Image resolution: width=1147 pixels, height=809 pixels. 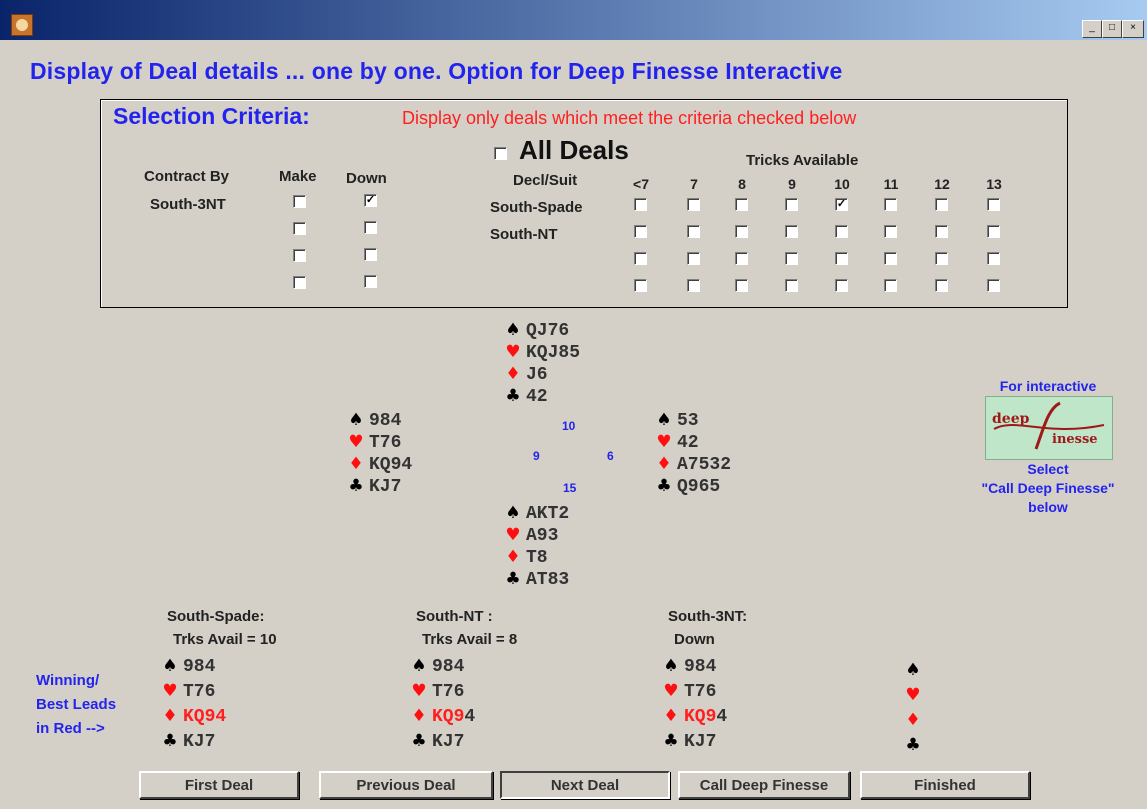 I want to click on lead-cards: 984, so click(x=448, y=667).